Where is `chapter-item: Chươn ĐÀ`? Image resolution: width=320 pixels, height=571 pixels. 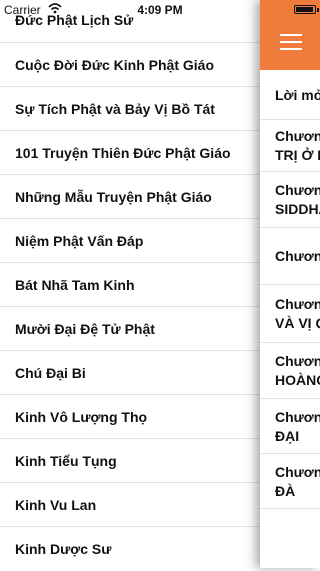
chapter-item: Chươn ĐÀ is located at coordinates (290, 481).